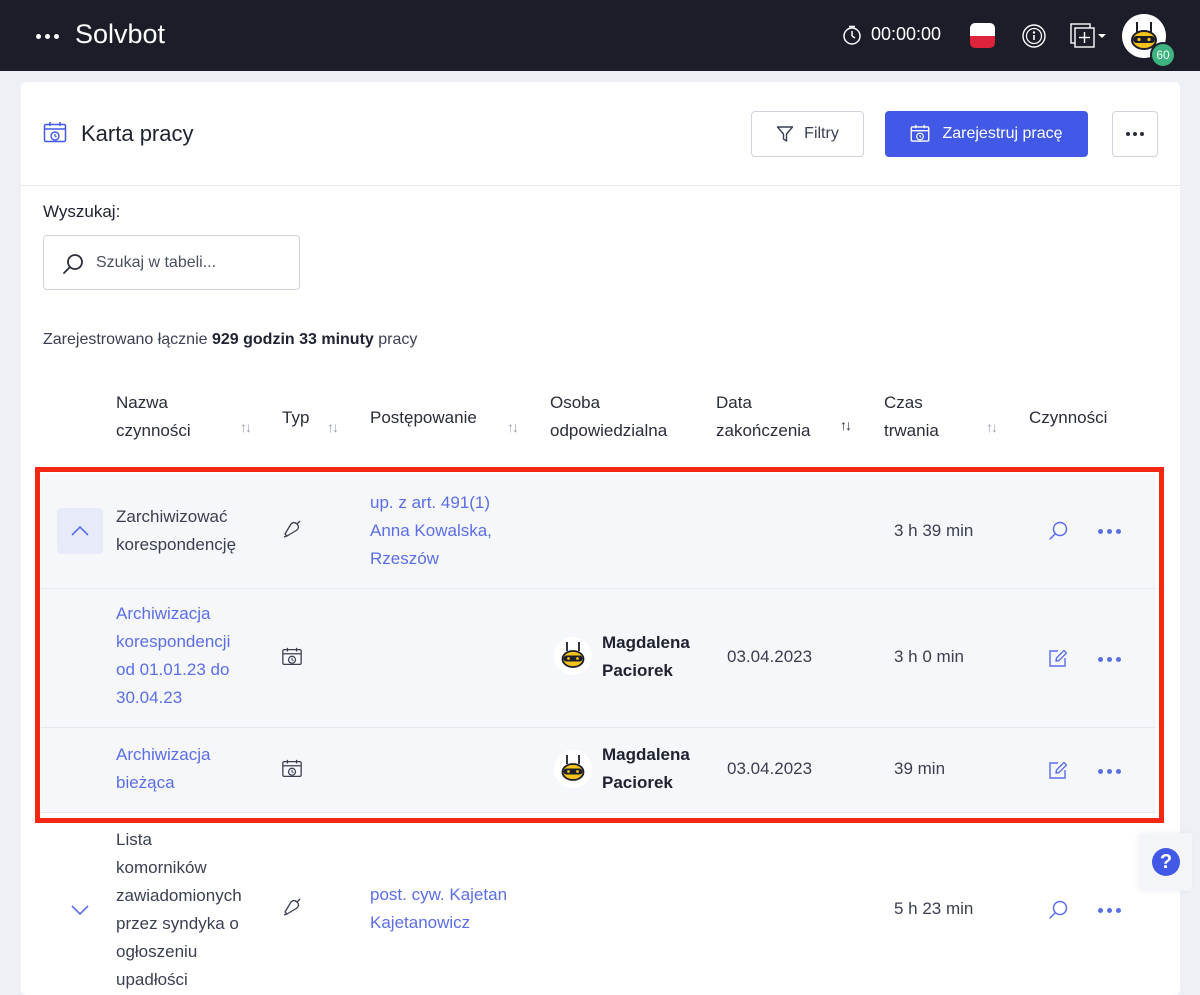 The height and width of the screenshot is (995, 1200). I want to click on row-duration: 39 min, so click(920, 768).